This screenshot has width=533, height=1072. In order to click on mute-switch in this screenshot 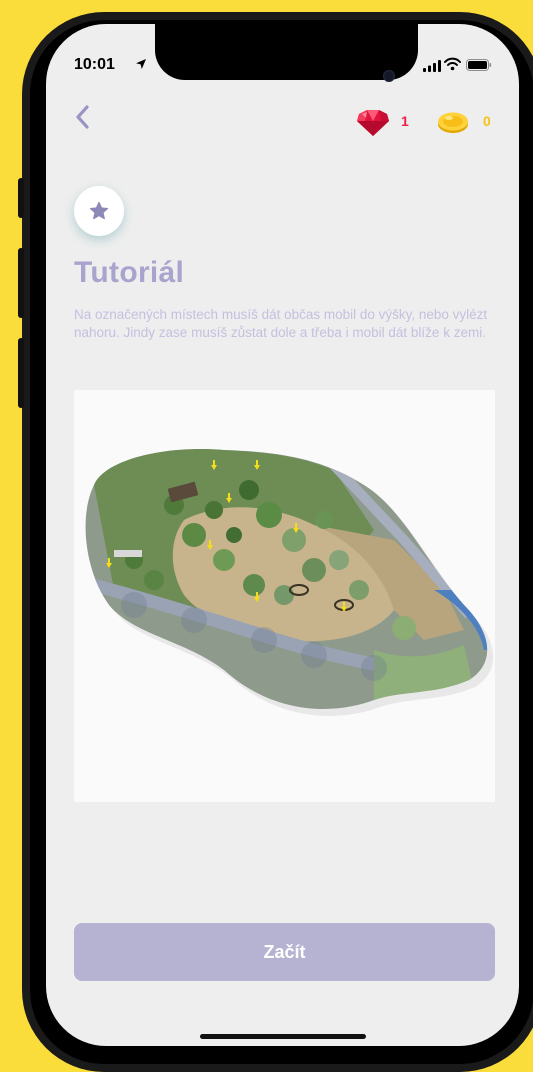, I will do `click(21, 198)`.